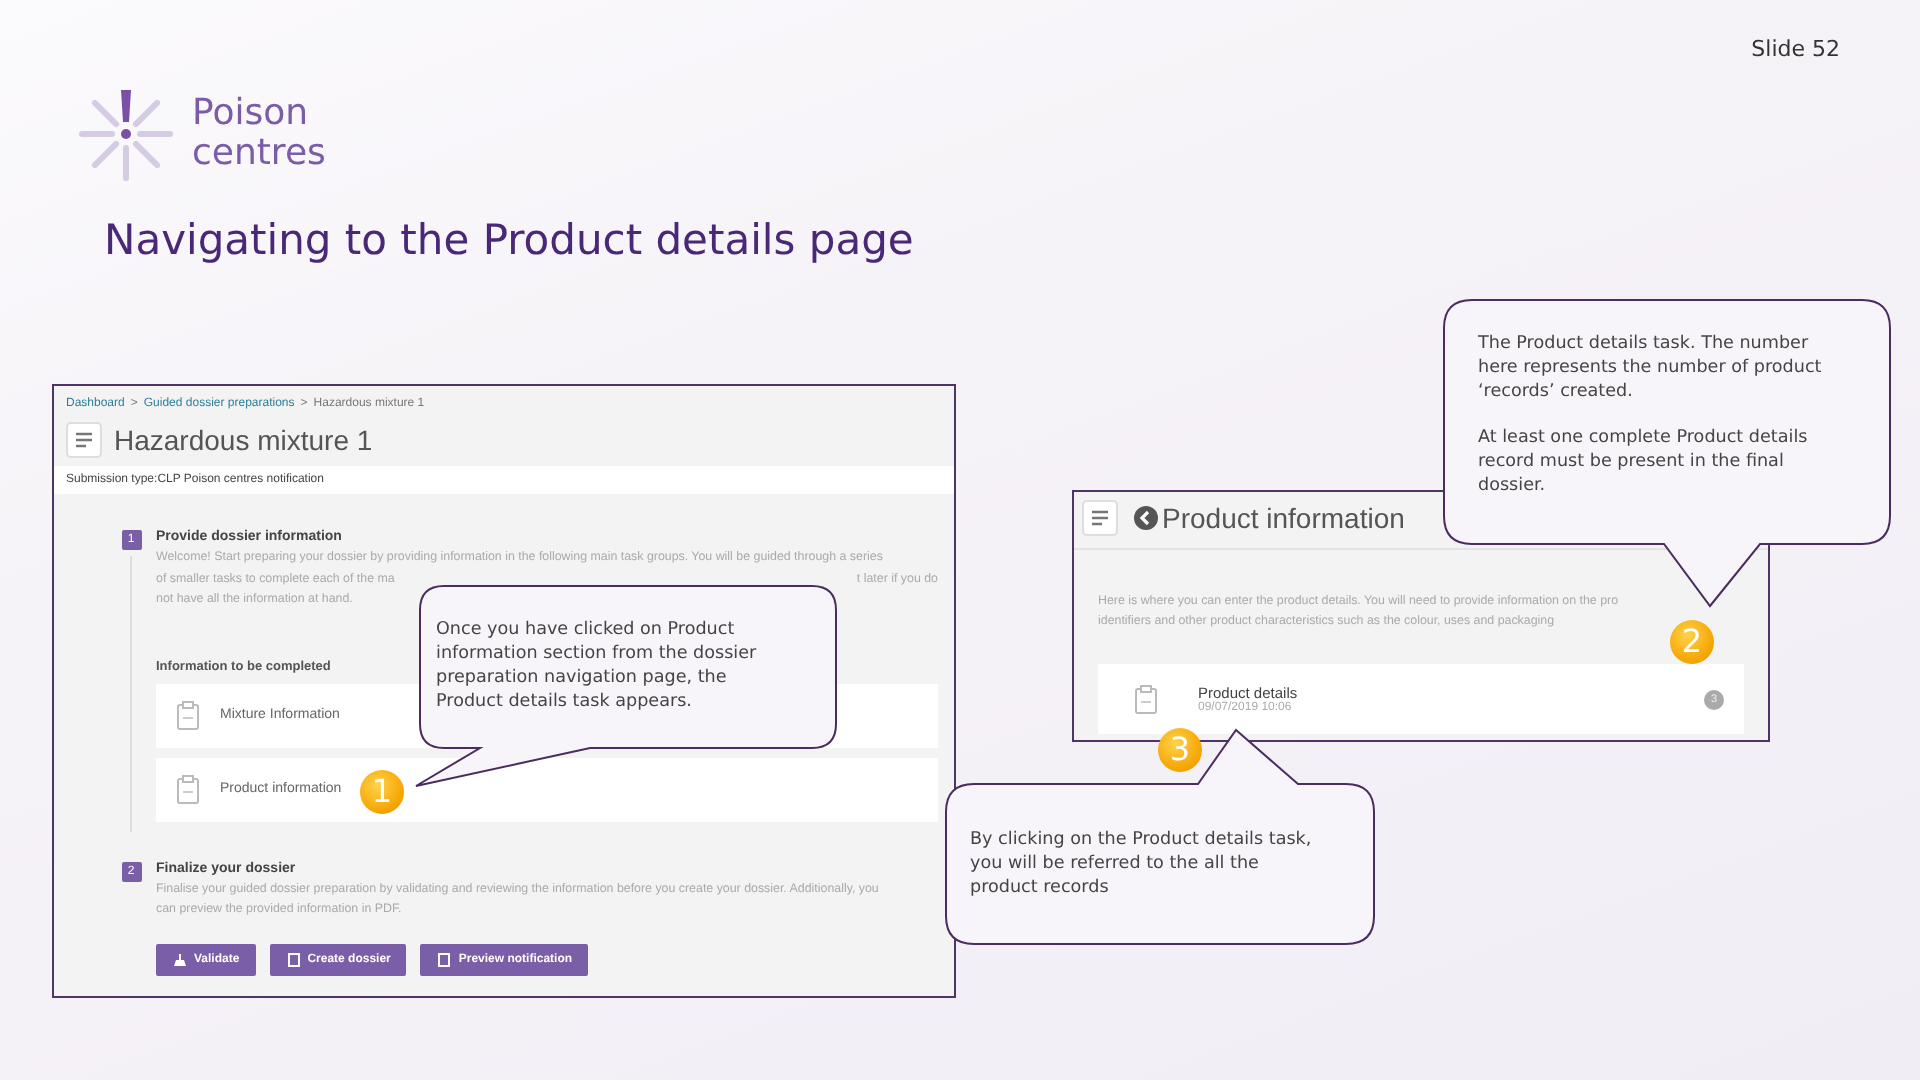  What do you see at coordinates (259, 154) in the screenshot?
I see `logo-text: centres` at bounding box center [259, 154].